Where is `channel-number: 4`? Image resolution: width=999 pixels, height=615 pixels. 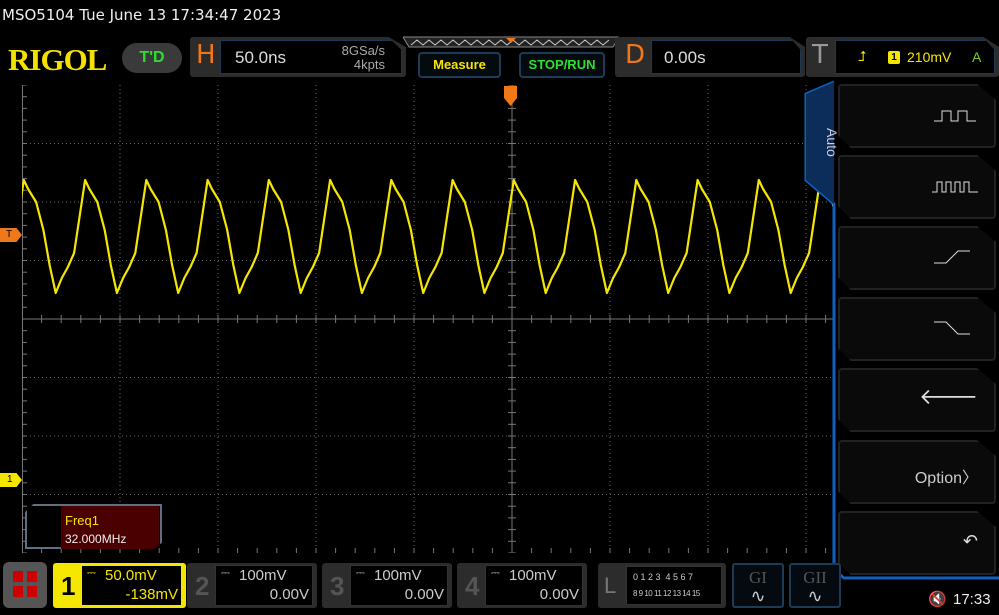 channel-number: 4 is located at coordinates (472, 586).